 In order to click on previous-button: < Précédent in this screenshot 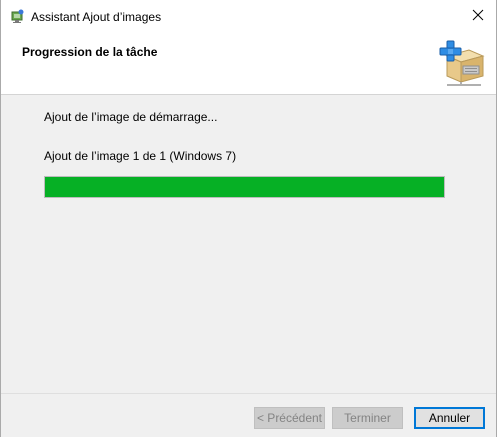, I will do `click(289, 418)`.